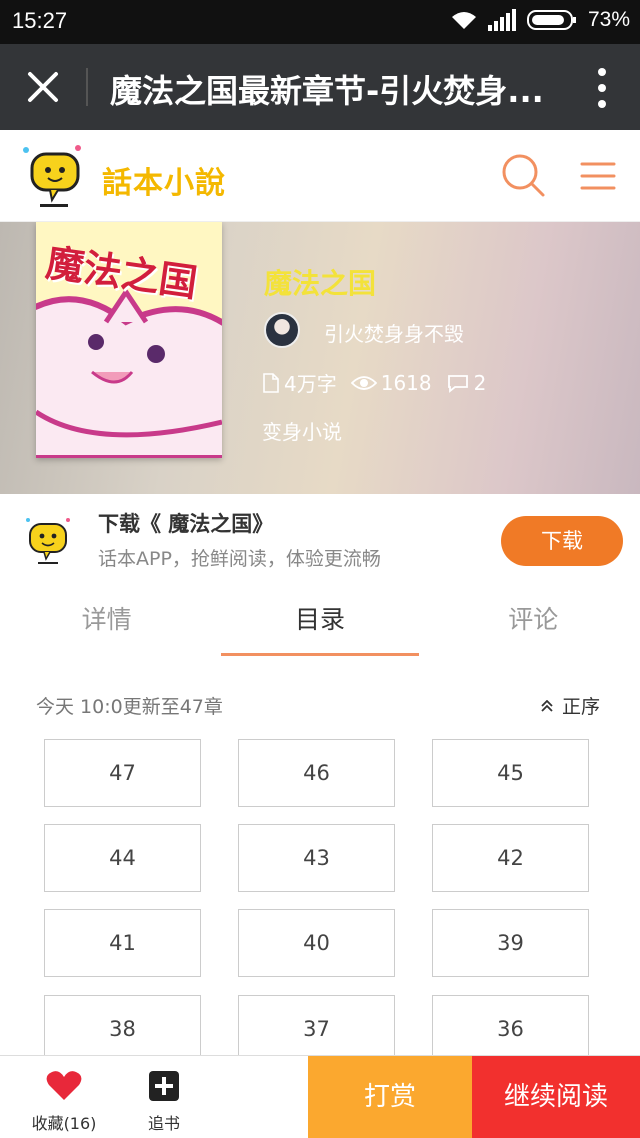 This screenshot has width=640, height=1138. I want to click on sort-order-label: 正序, so click(580, 707).